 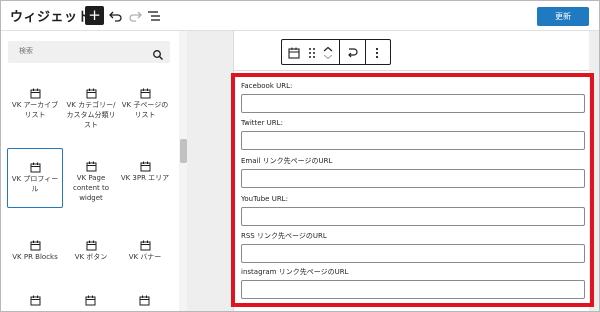 What do you see at coordinates (412, 51) in the screenshot?
I see `block-toolbar-area` at bounding box center [412, 51].